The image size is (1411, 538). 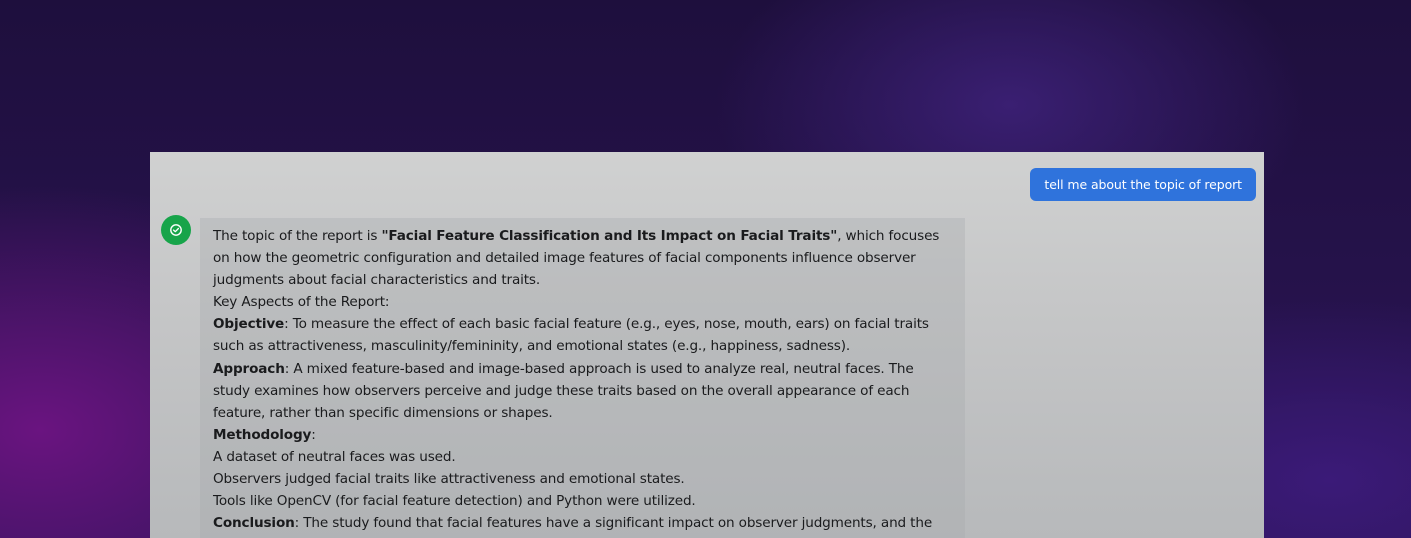 I want to click on conclusion-label: Conclusion, so click(x=254, y=523).